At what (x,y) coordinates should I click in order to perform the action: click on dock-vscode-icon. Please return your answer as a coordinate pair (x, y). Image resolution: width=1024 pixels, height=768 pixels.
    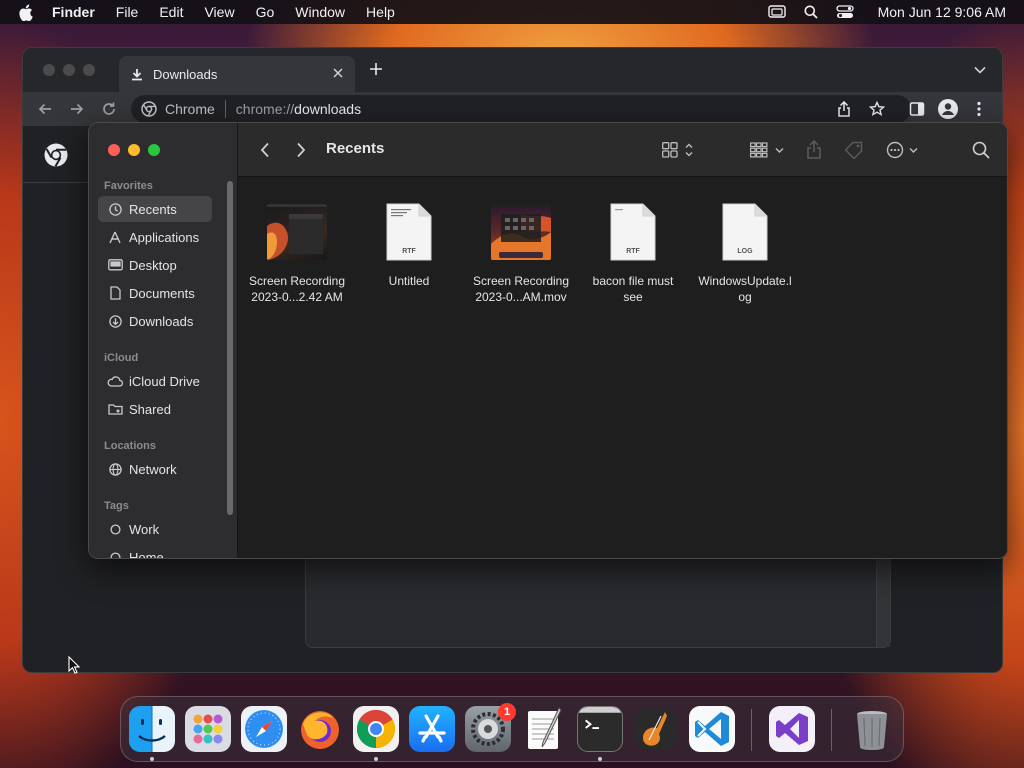
    Looking at the image, I should click on (712, 729).